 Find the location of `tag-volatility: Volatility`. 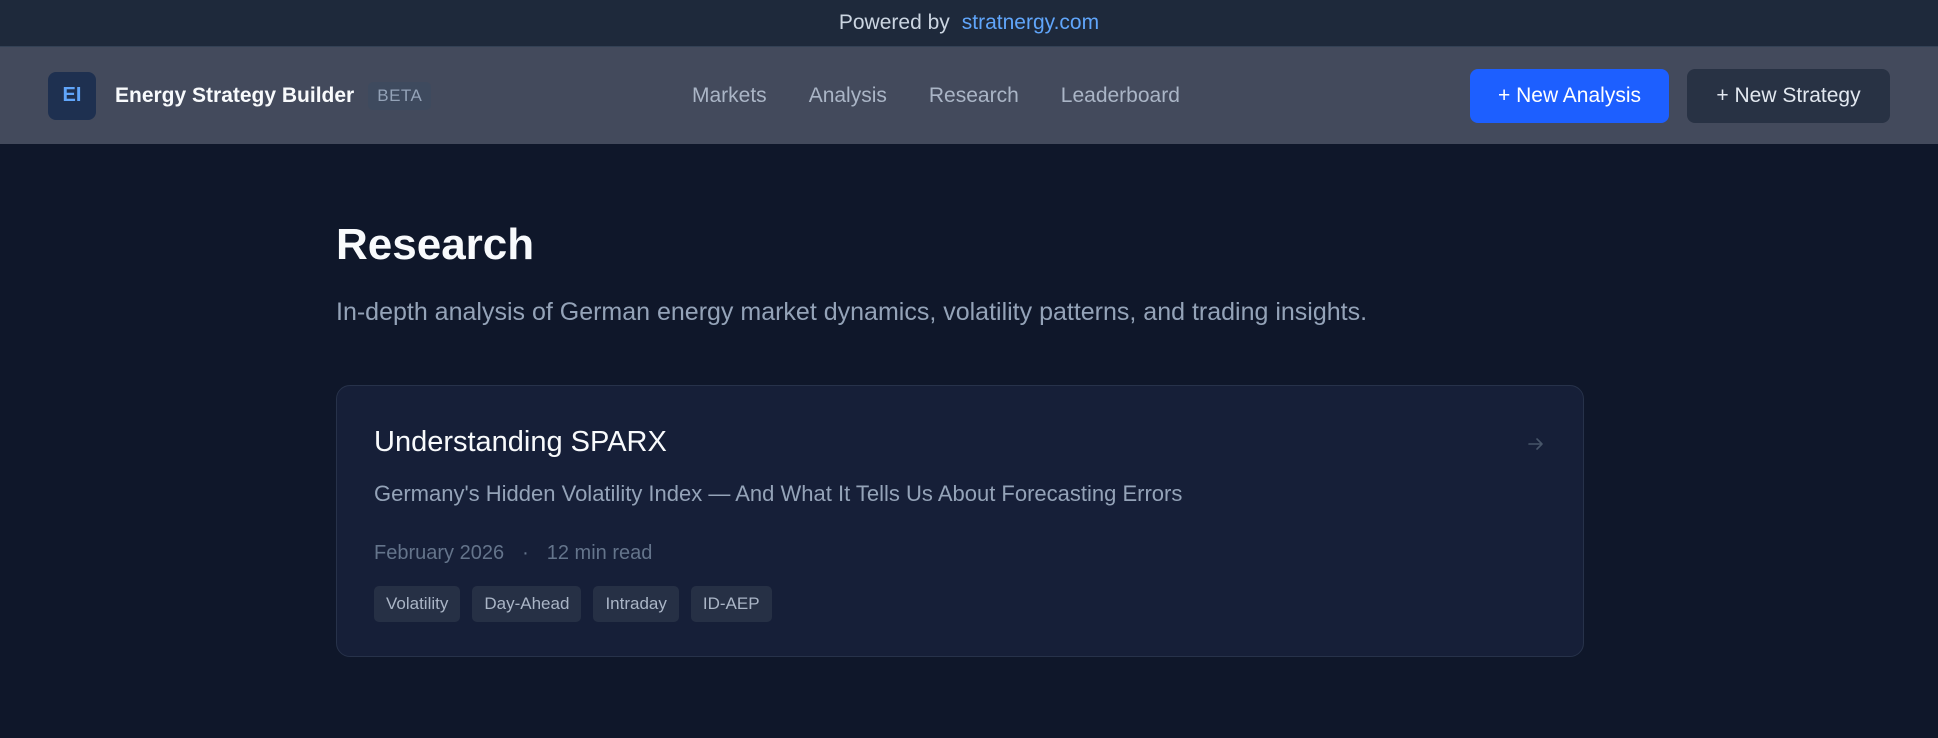

tag-volatility: Volatility is located at coordinates (417, 604).